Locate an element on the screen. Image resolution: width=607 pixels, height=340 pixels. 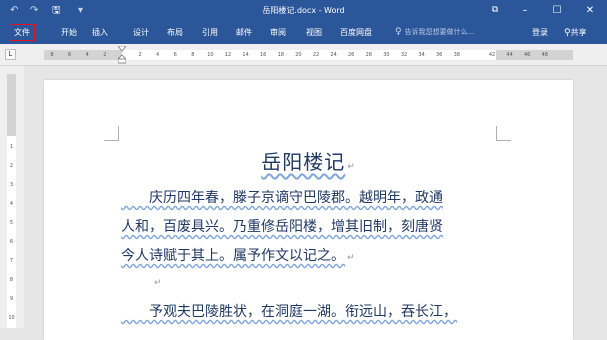
vertical-ruler-track: 1 2 3 4 5 6 7 8 9 10 is located at coordinates (11, 201).